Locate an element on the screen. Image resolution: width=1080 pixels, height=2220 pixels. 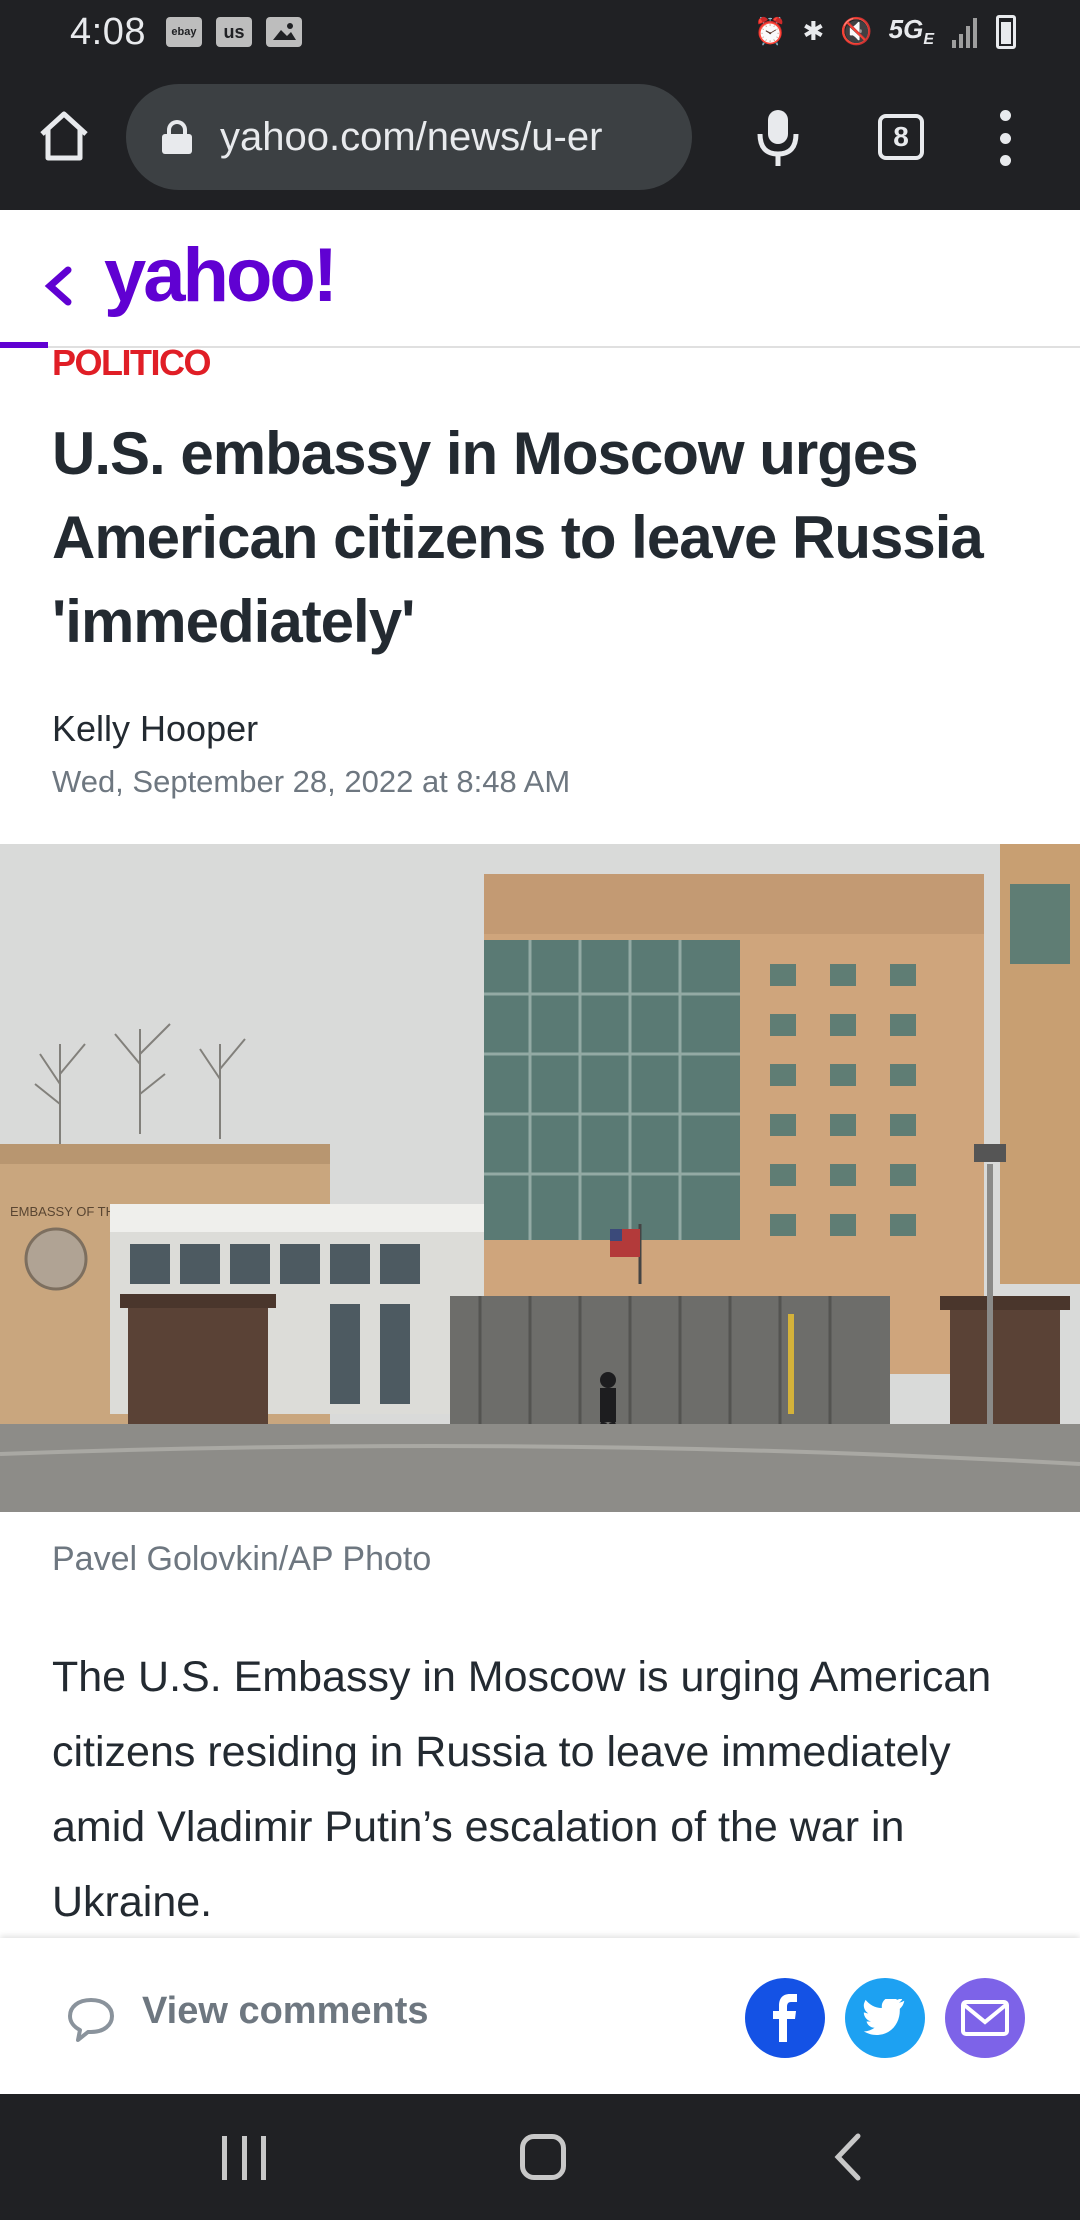
bluetooth-icon: ✱ is located at coordinates (813, 31).